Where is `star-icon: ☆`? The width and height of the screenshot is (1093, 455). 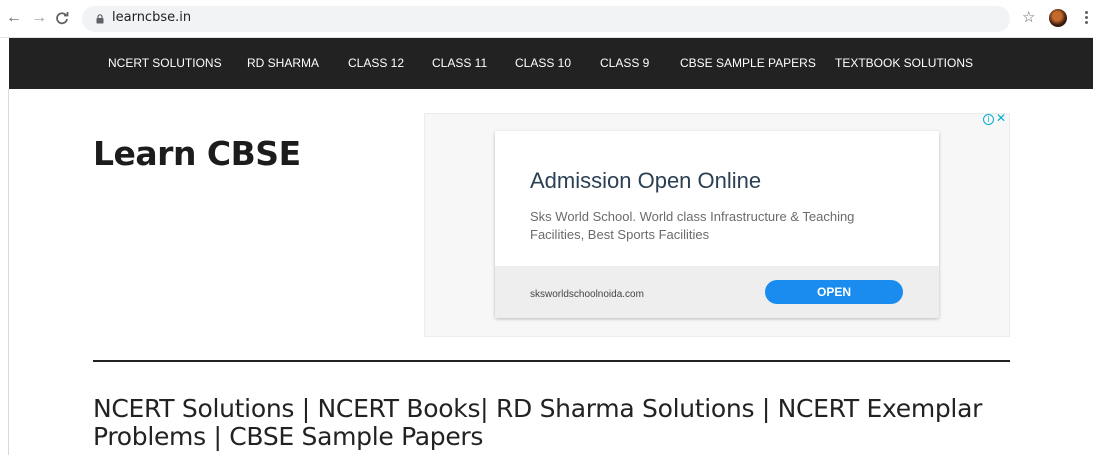 star-icon: ☆ is located at coordinates (1028, 18).